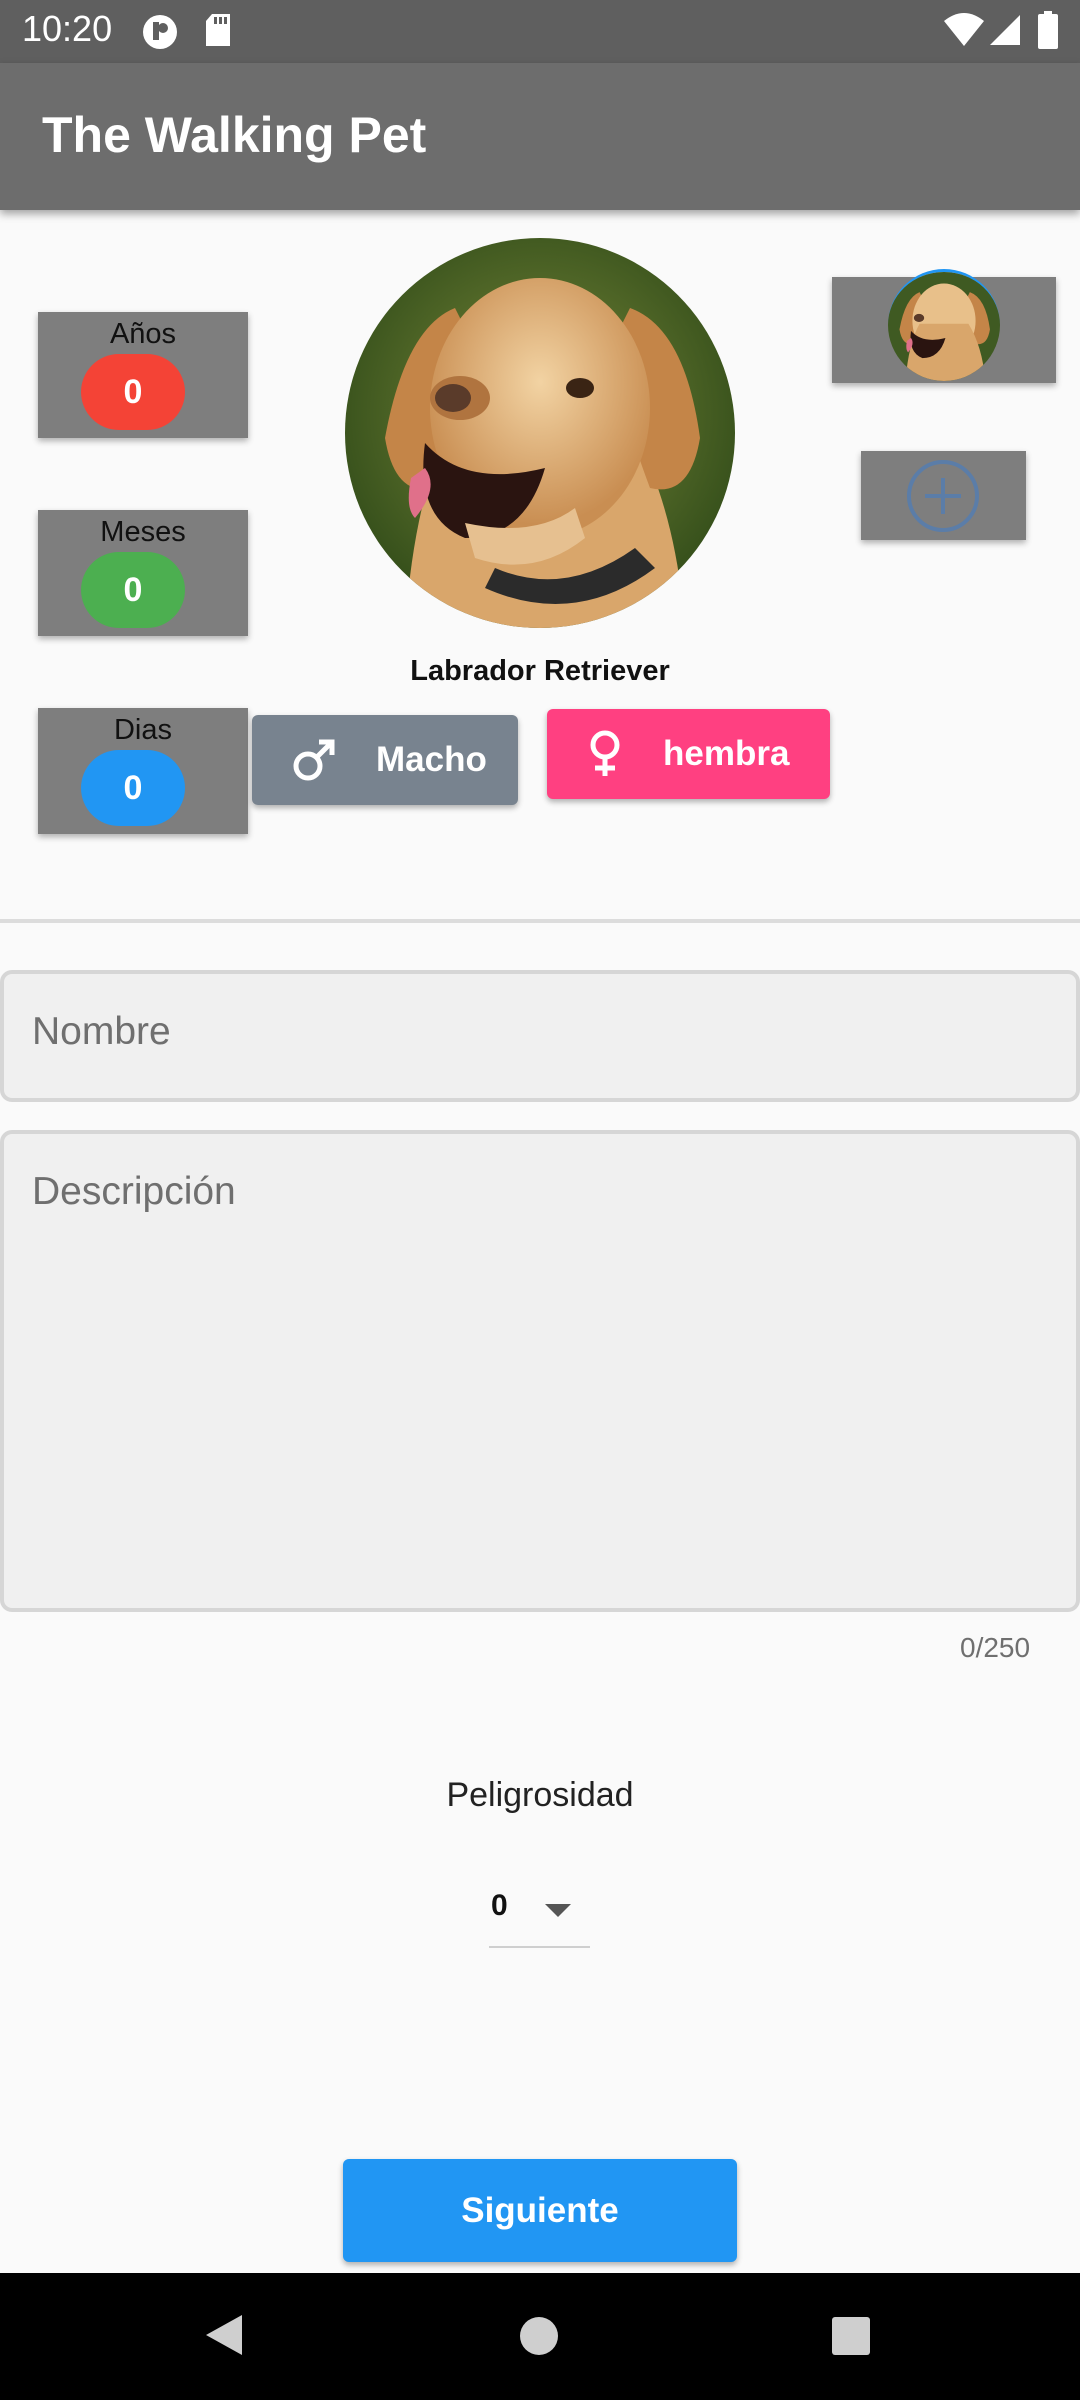 The image size is (1080, 2400). Describe the element at coordinates (143, 334) in the screenshot. I see `years-label: Años` at that location.